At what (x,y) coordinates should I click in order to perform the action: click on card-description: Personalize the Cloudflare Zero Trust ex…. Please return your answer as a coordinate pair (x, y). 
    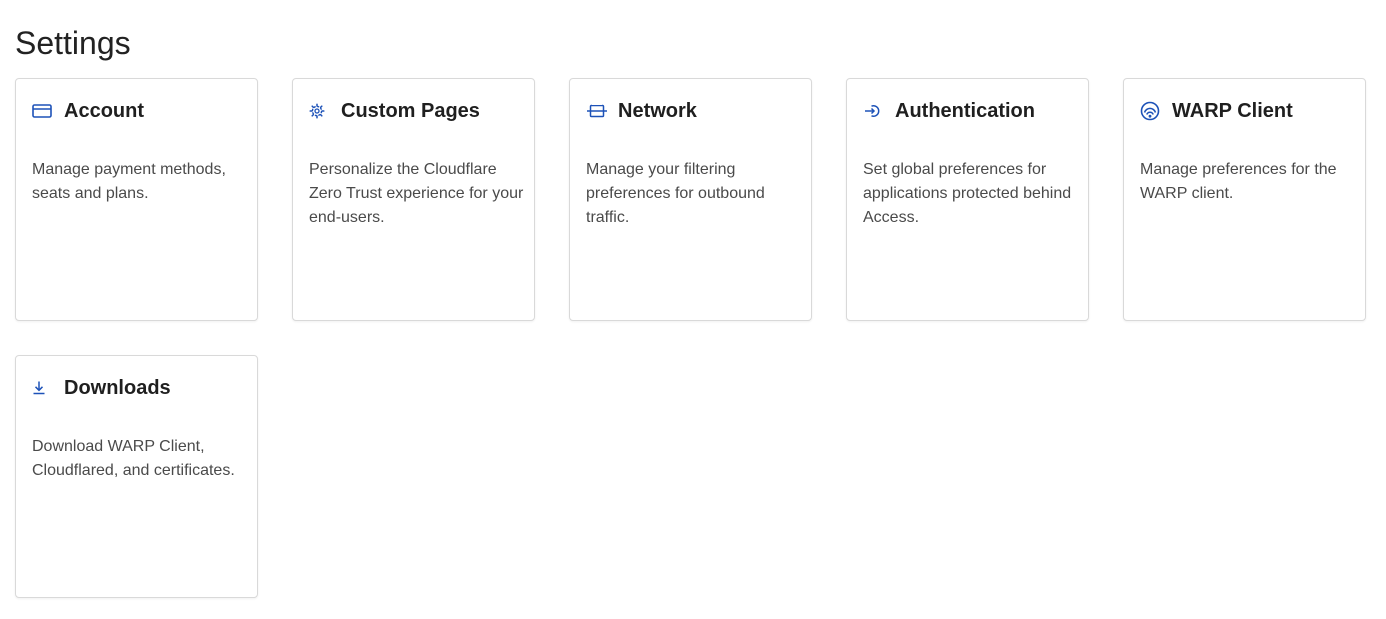
    Looking at the image, I should click on (416, 193).